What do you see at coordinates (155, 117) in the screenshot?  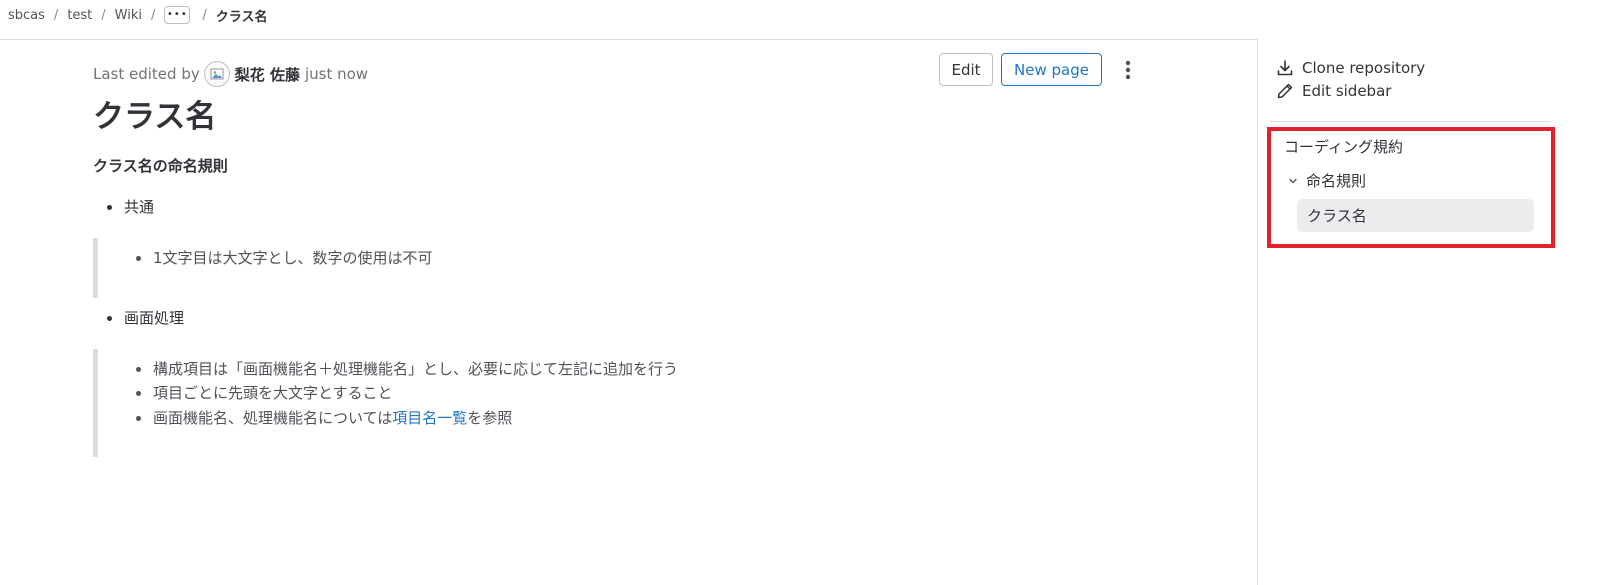 I see `page-title: クラス名` at bounding box center [155, 117].